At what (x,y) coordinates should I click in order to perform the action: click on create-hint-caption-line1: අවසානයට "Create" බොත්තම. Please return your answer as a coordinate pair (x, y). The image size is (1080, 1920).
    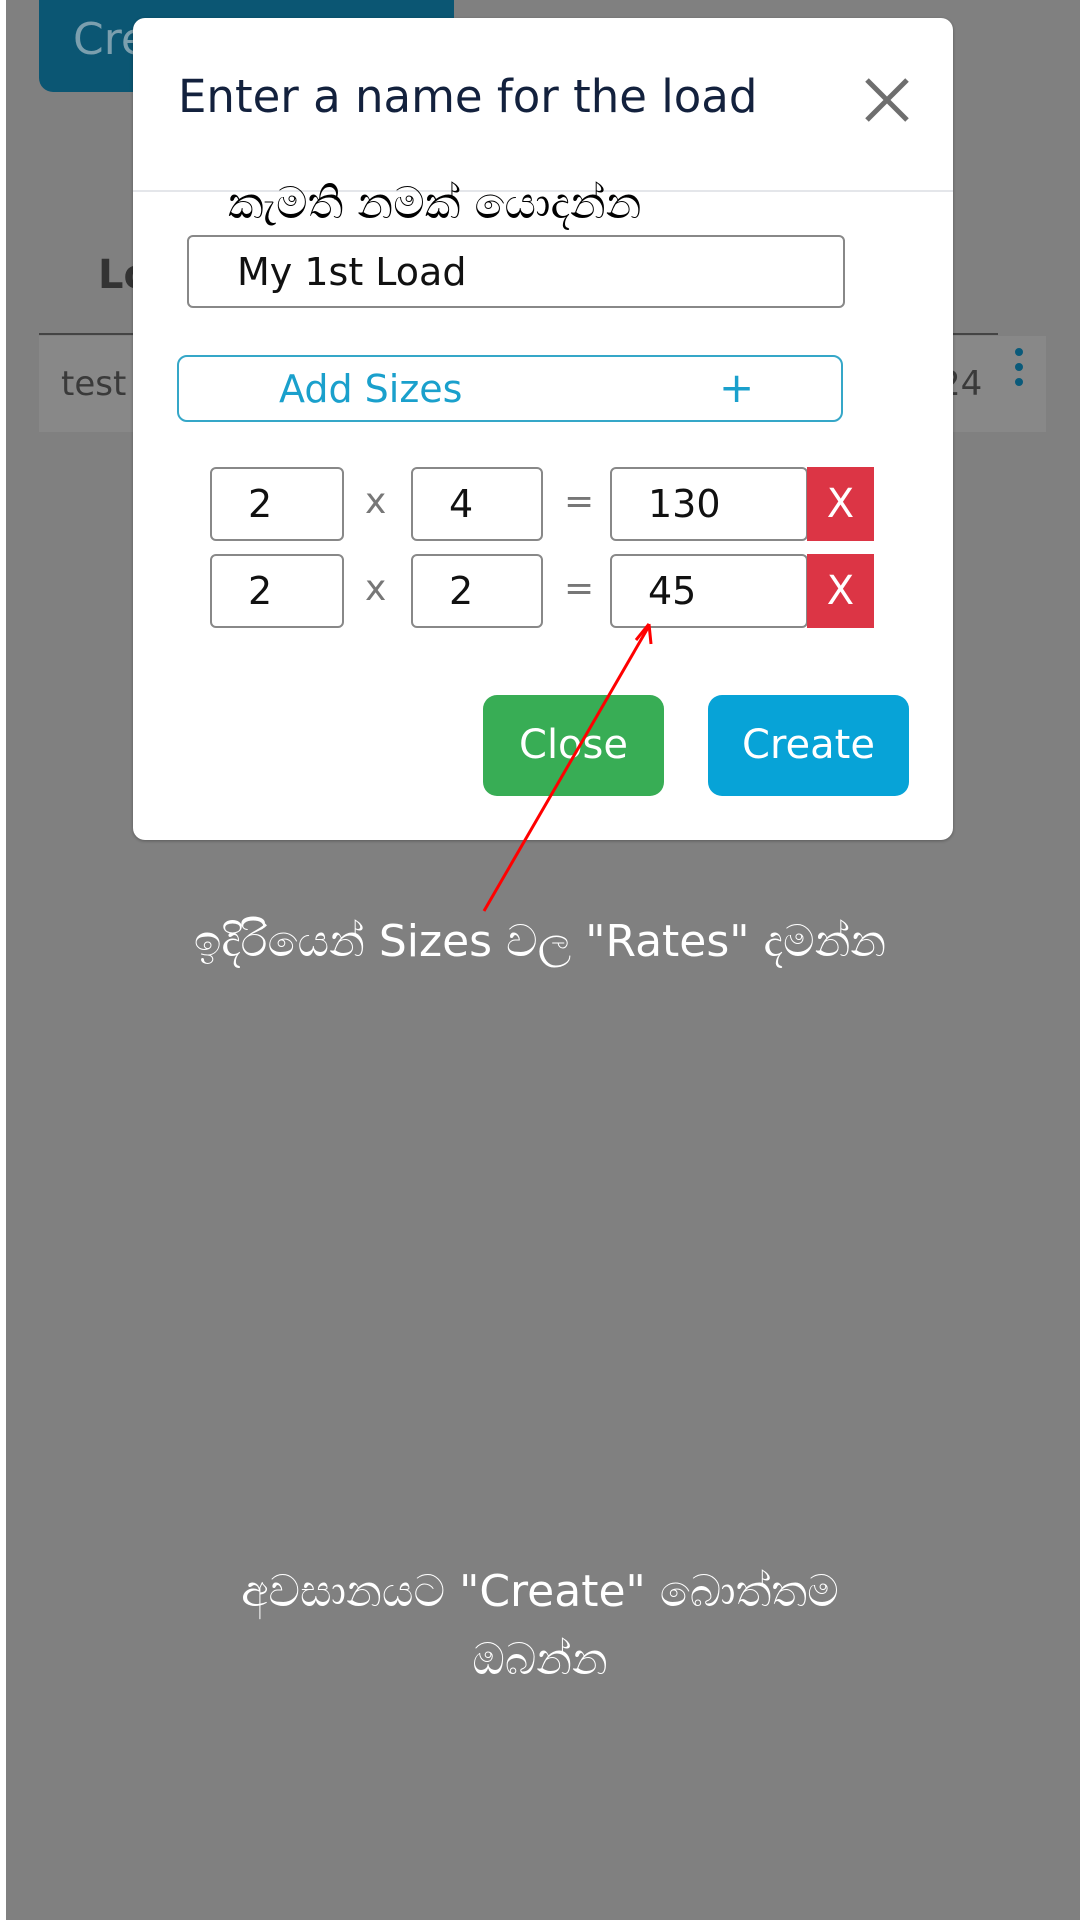
    Looking at the image, I should click on (540, 1591).